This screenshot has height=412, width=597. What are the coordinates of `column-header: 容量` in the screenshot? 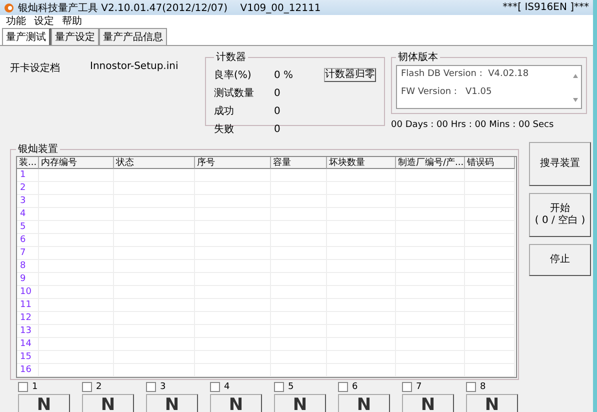 It's located at (299, 163).